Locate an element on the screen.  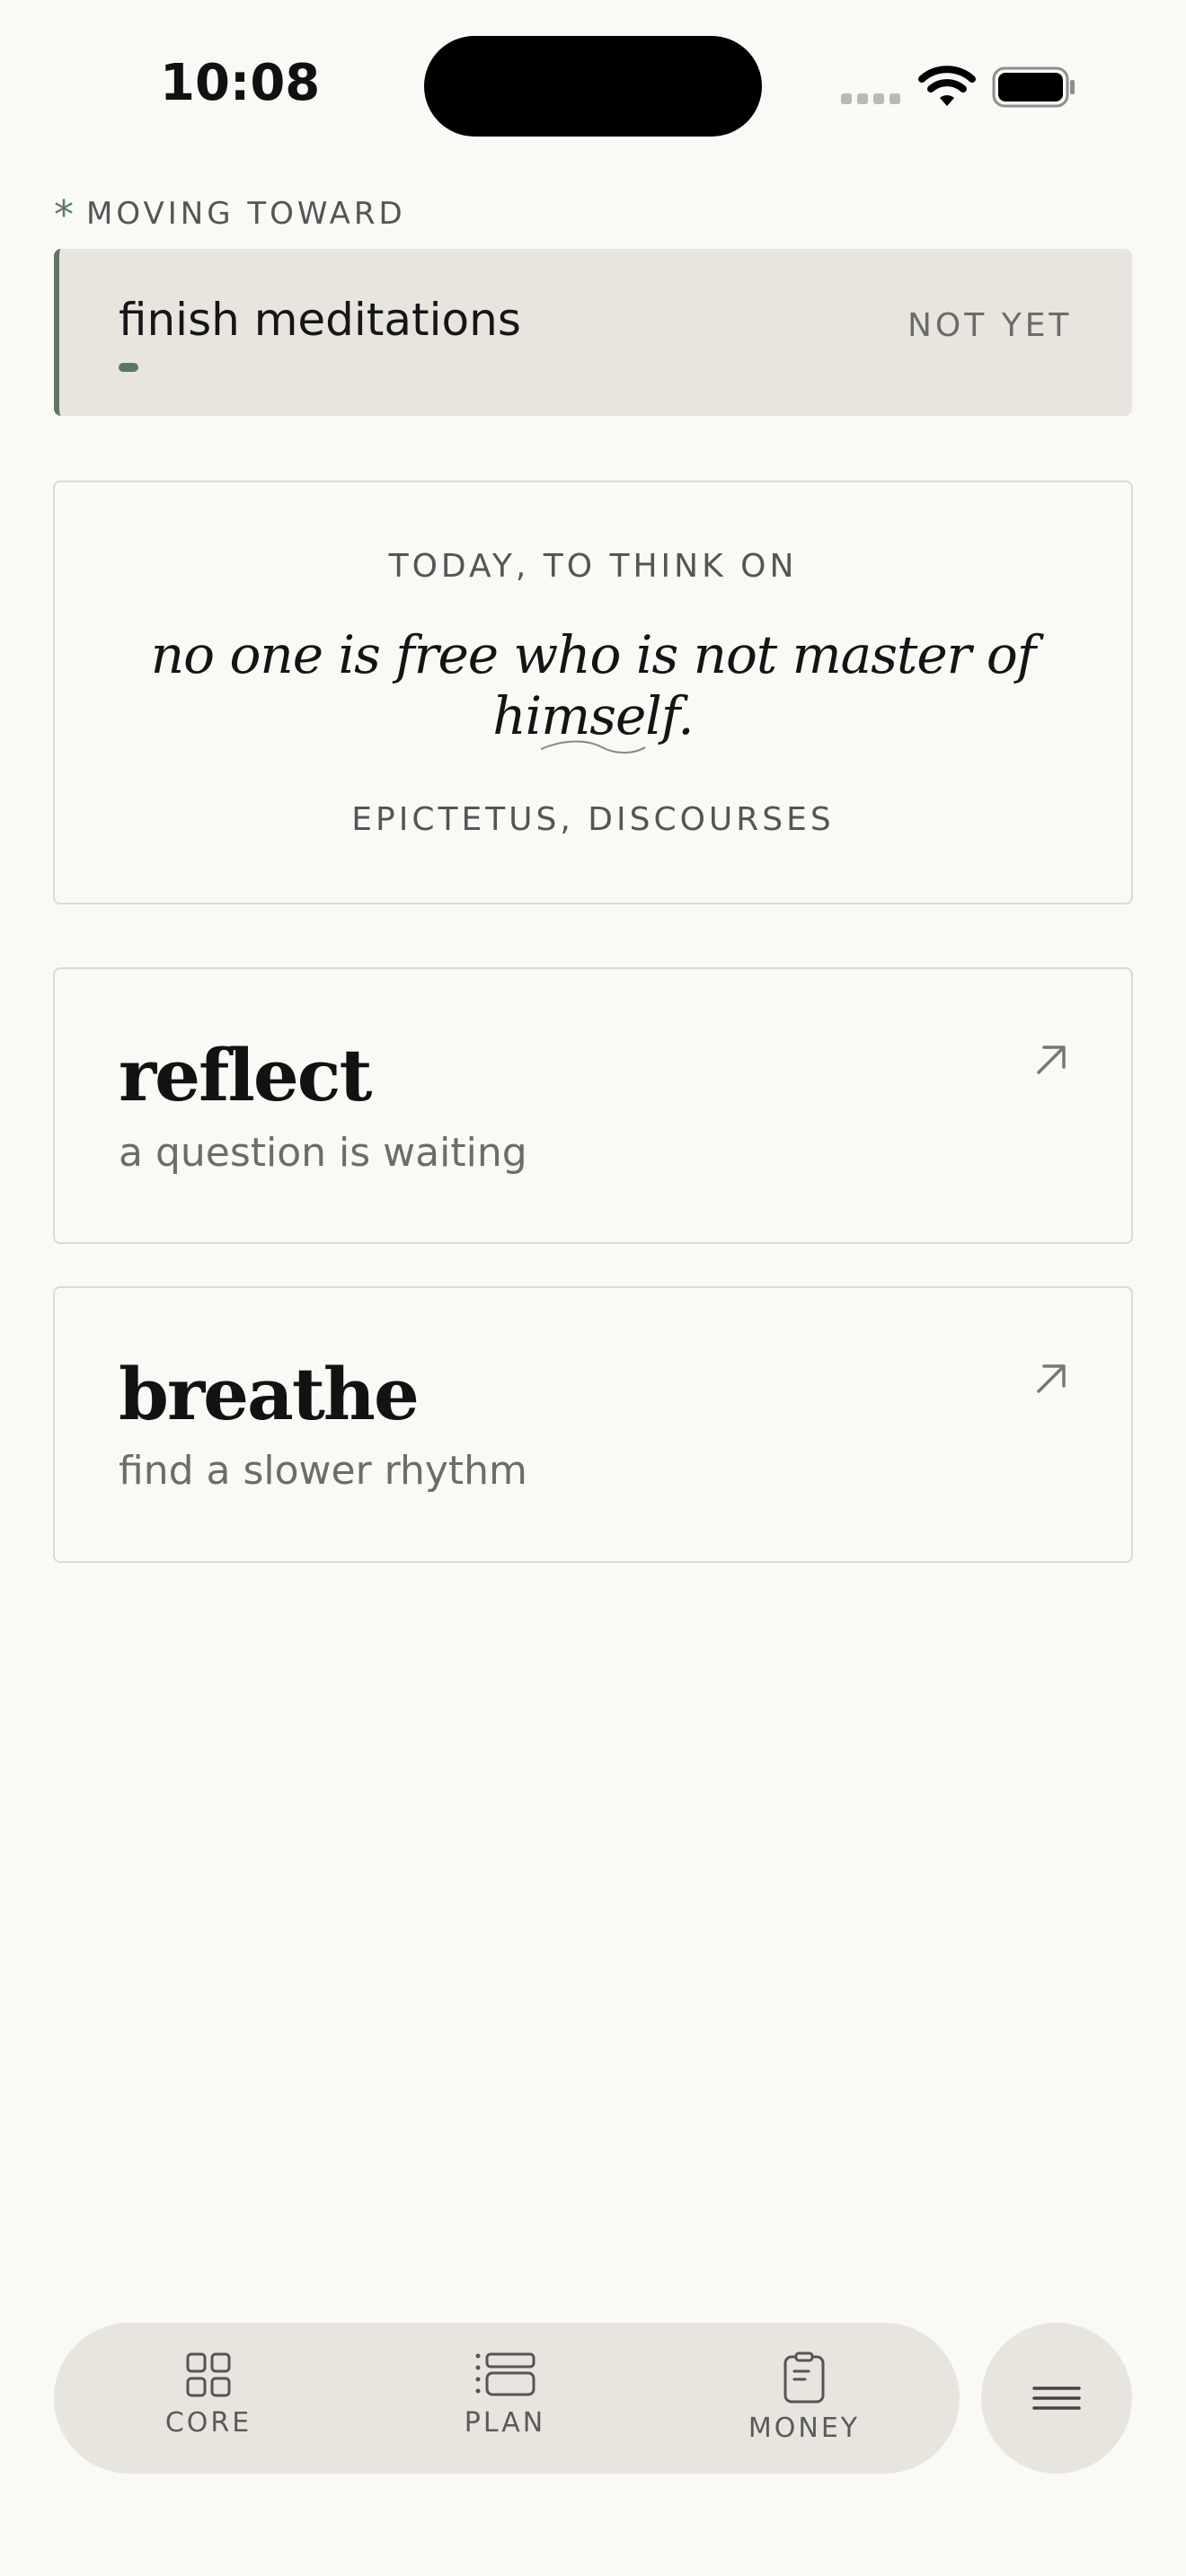
cellular-signal-icon is located at coordinates (870, 98).